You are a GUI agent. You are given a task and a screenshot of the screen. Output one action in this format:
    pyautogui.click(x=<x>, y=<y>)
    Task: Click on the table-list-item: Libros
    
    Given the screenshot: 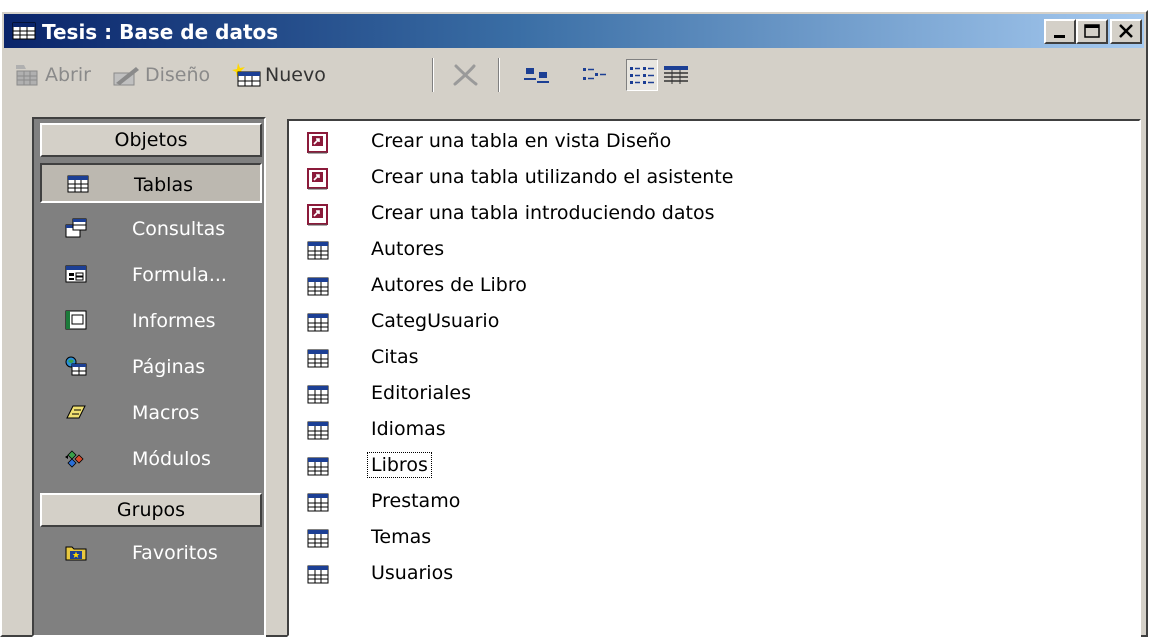 What is the action you would take?
    pyautogui.click(x=709, y=467)
    